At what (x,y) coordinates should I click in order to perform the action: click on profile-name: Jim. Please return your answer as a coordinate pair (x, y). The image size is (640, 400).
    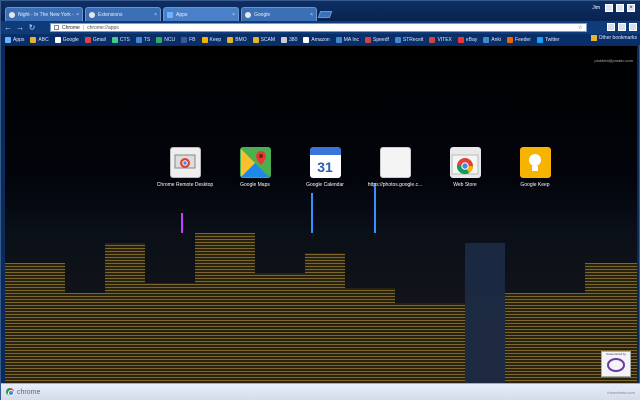
    Looking at the image, I should click on (596, 8).